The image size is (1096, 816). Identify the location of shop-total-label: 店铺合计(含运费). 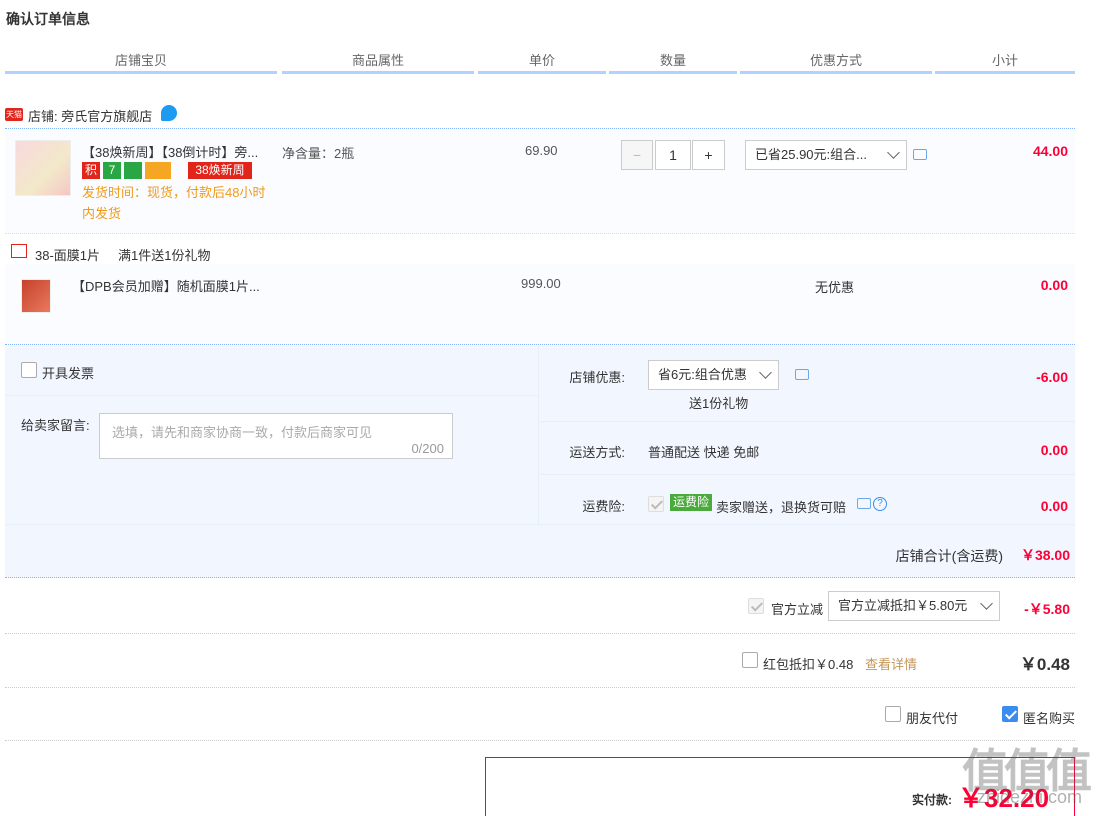
(949, 556).